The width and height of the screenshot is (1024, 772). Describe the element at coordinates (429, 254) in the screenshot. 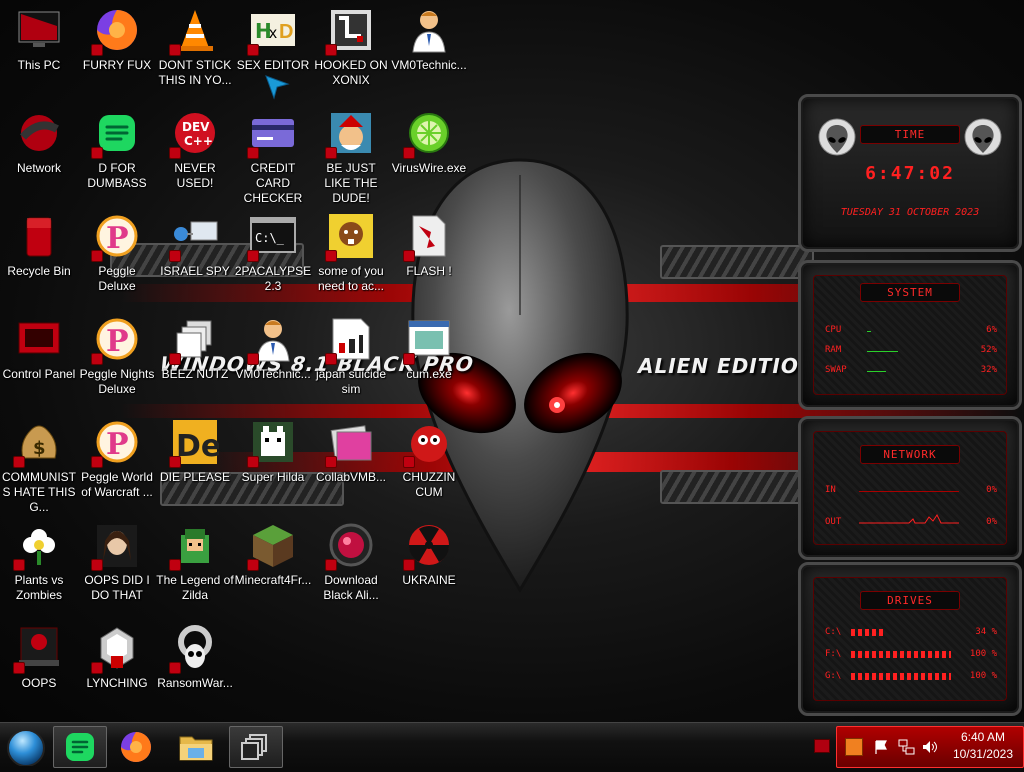

I see `desktop-icon: FLASH !` at that location.